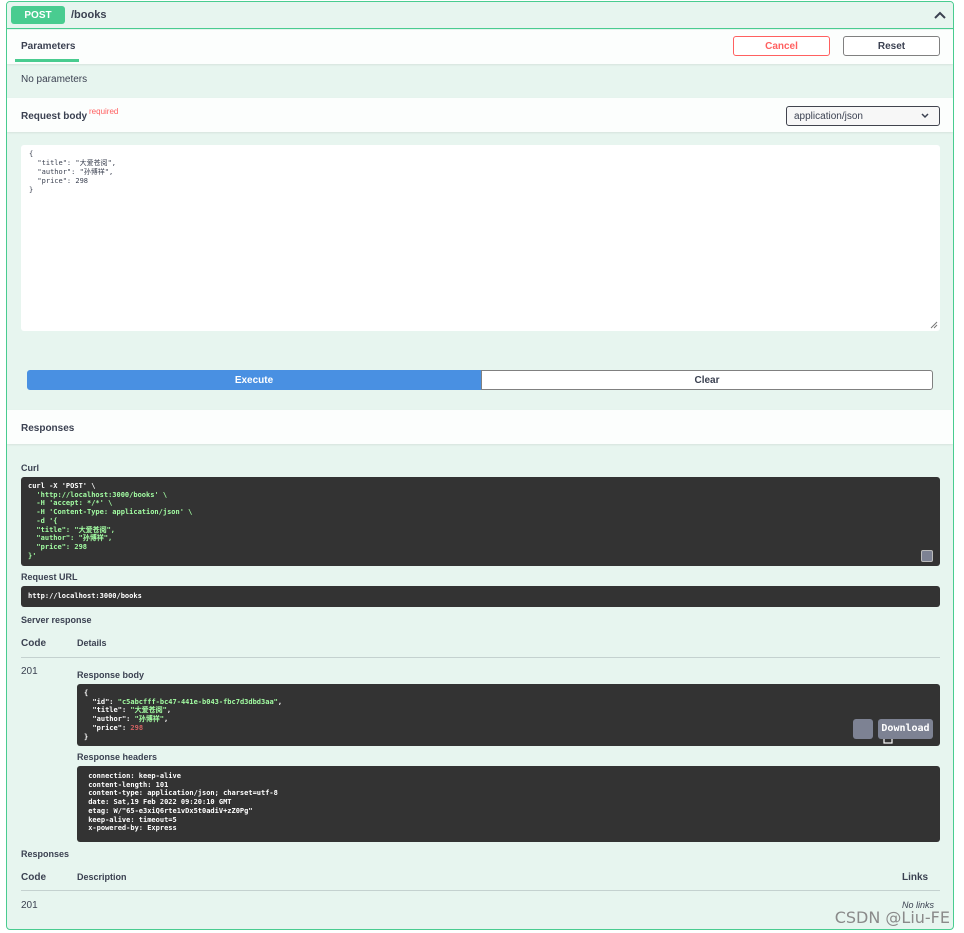 This screenshot has height=933, width=964. I want to click on chevron-down-icon, so click(925, 116).